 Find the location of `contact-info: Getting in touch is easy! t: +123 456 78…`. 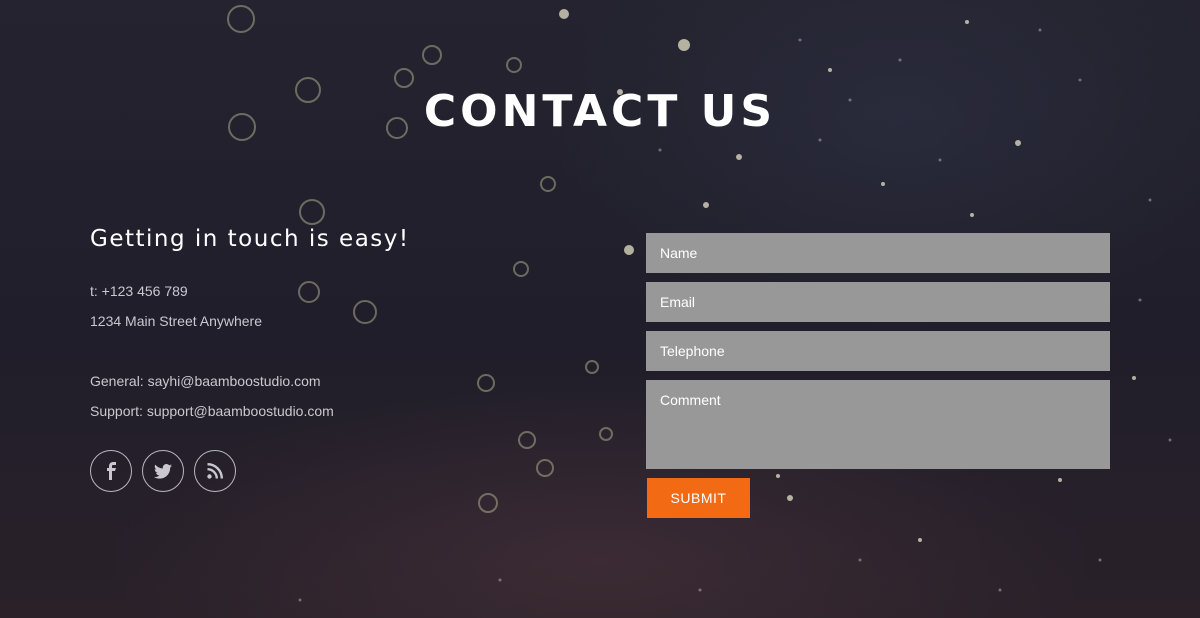

contact-info: Getting in touch is easy! t: +123 456 78… is located at coordinates (320, 326).